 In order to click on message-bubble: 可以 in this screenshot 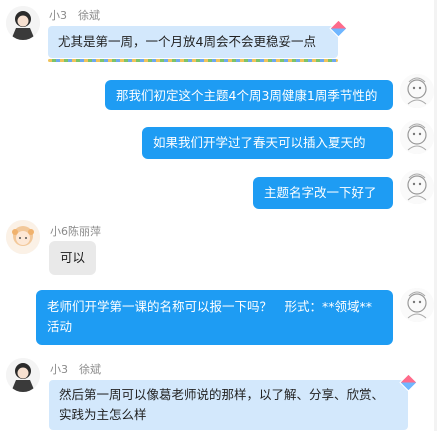, I will do `click(72, 258)`.